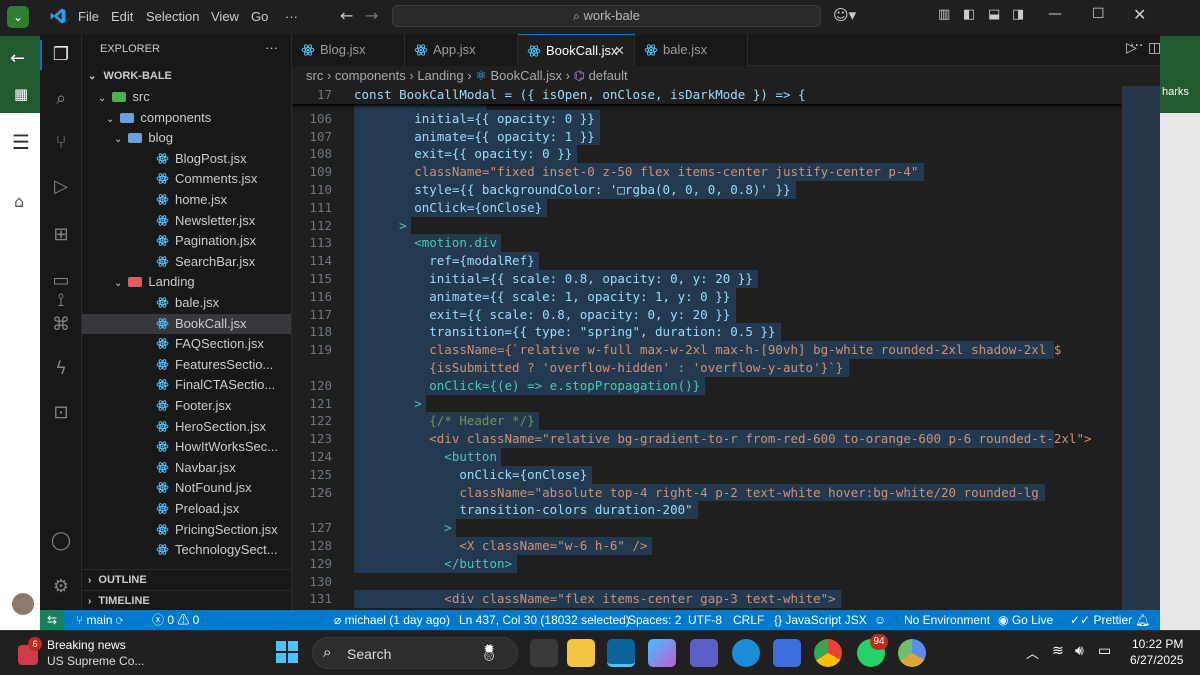 The width and height of the screenshot is (1200, 675). I want to click on folder-item: ⌄ src, so click(186, 97).